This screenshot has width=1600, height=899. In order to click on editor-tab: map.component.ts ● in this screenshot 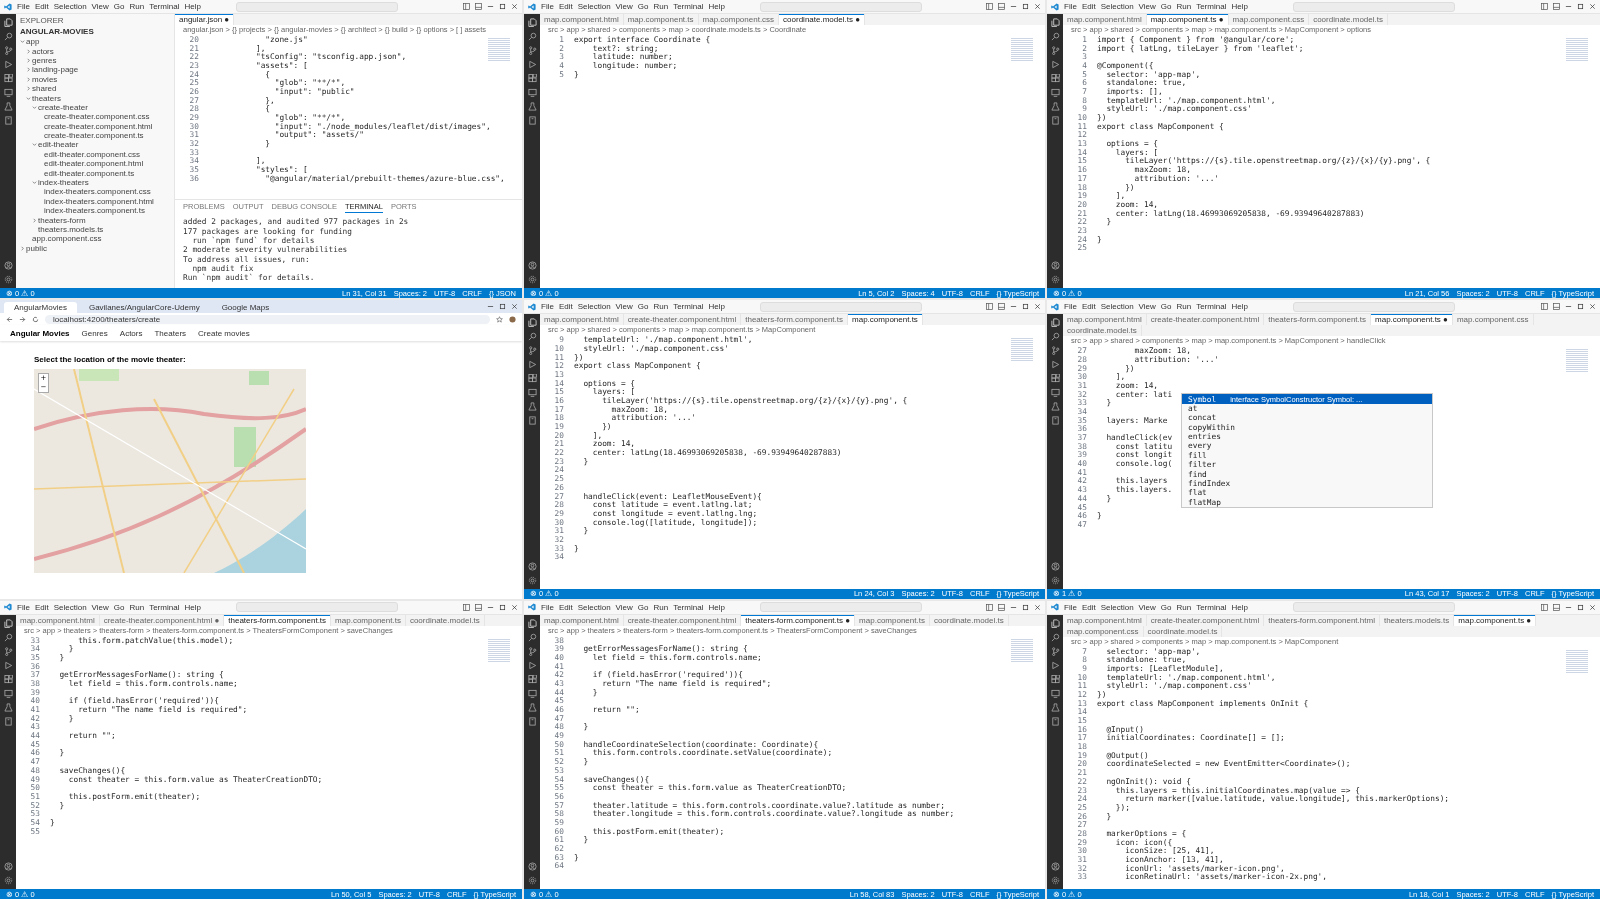, I will do `click(1495, 620)`.